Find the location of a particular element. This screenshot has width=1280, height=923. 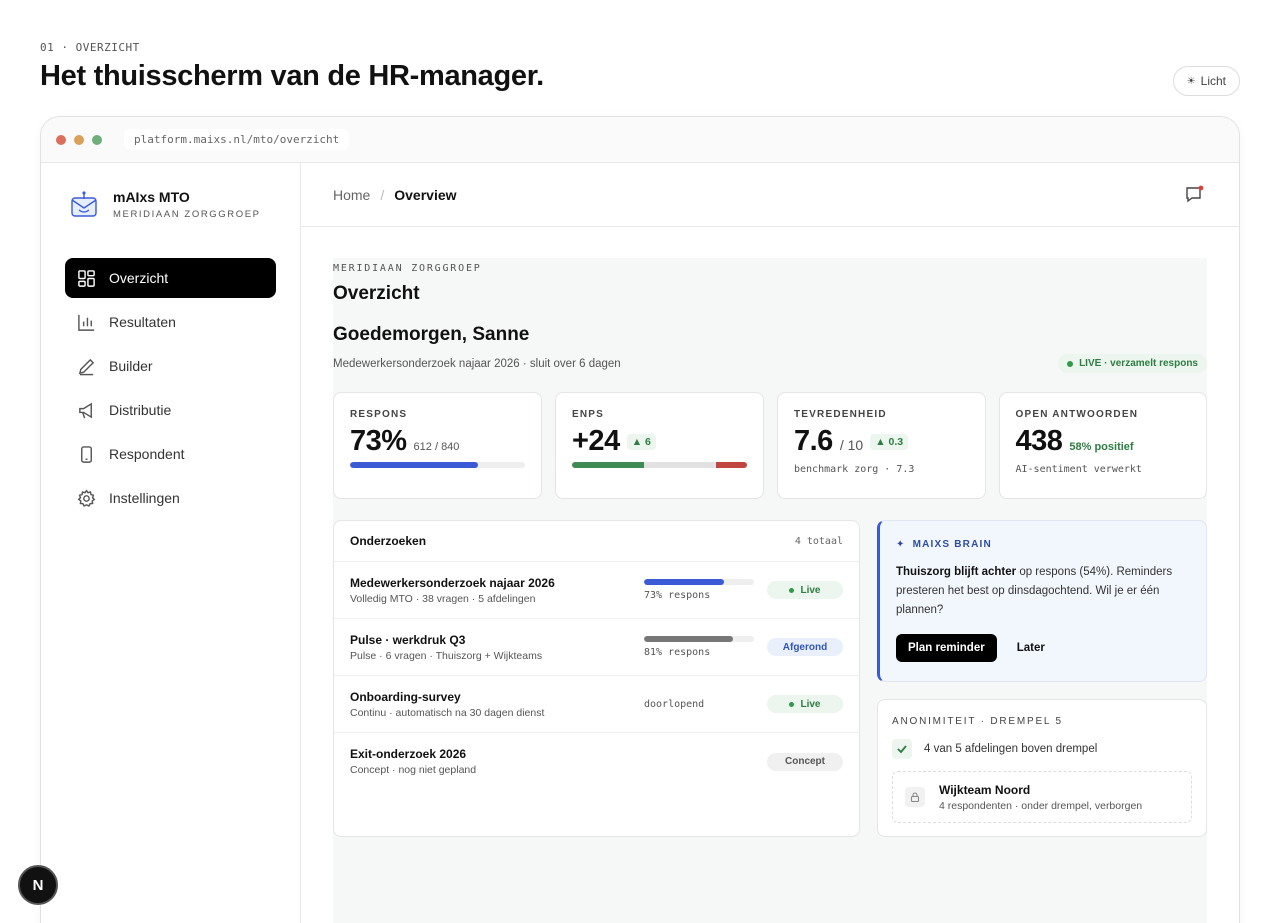

kpi-enps: ENPS +24 ▲ 6 is located at coordinates (659, 445).